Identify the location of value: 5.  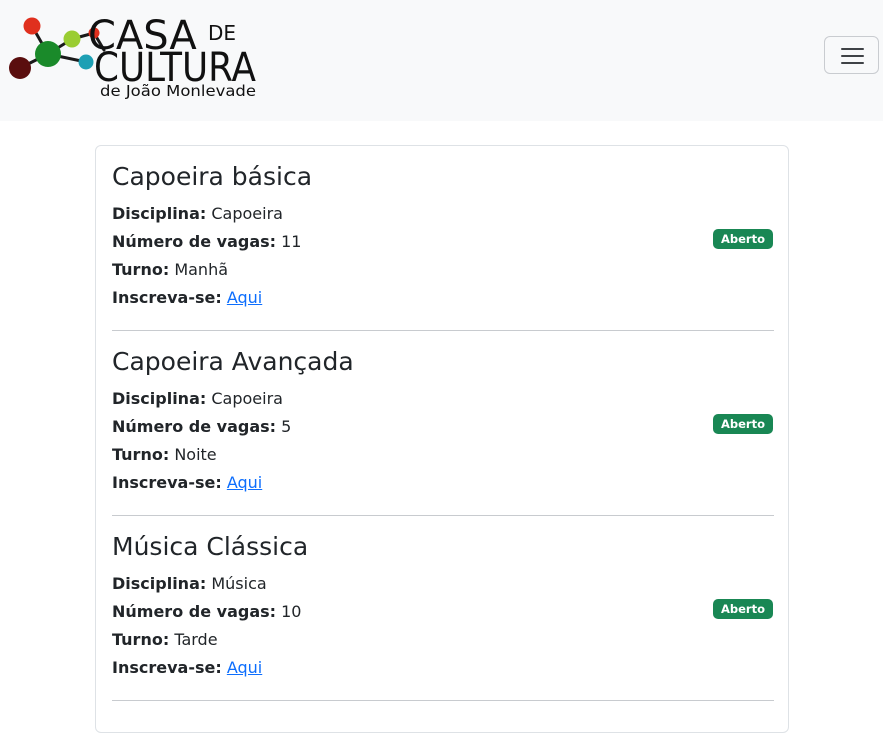
(286, 426).